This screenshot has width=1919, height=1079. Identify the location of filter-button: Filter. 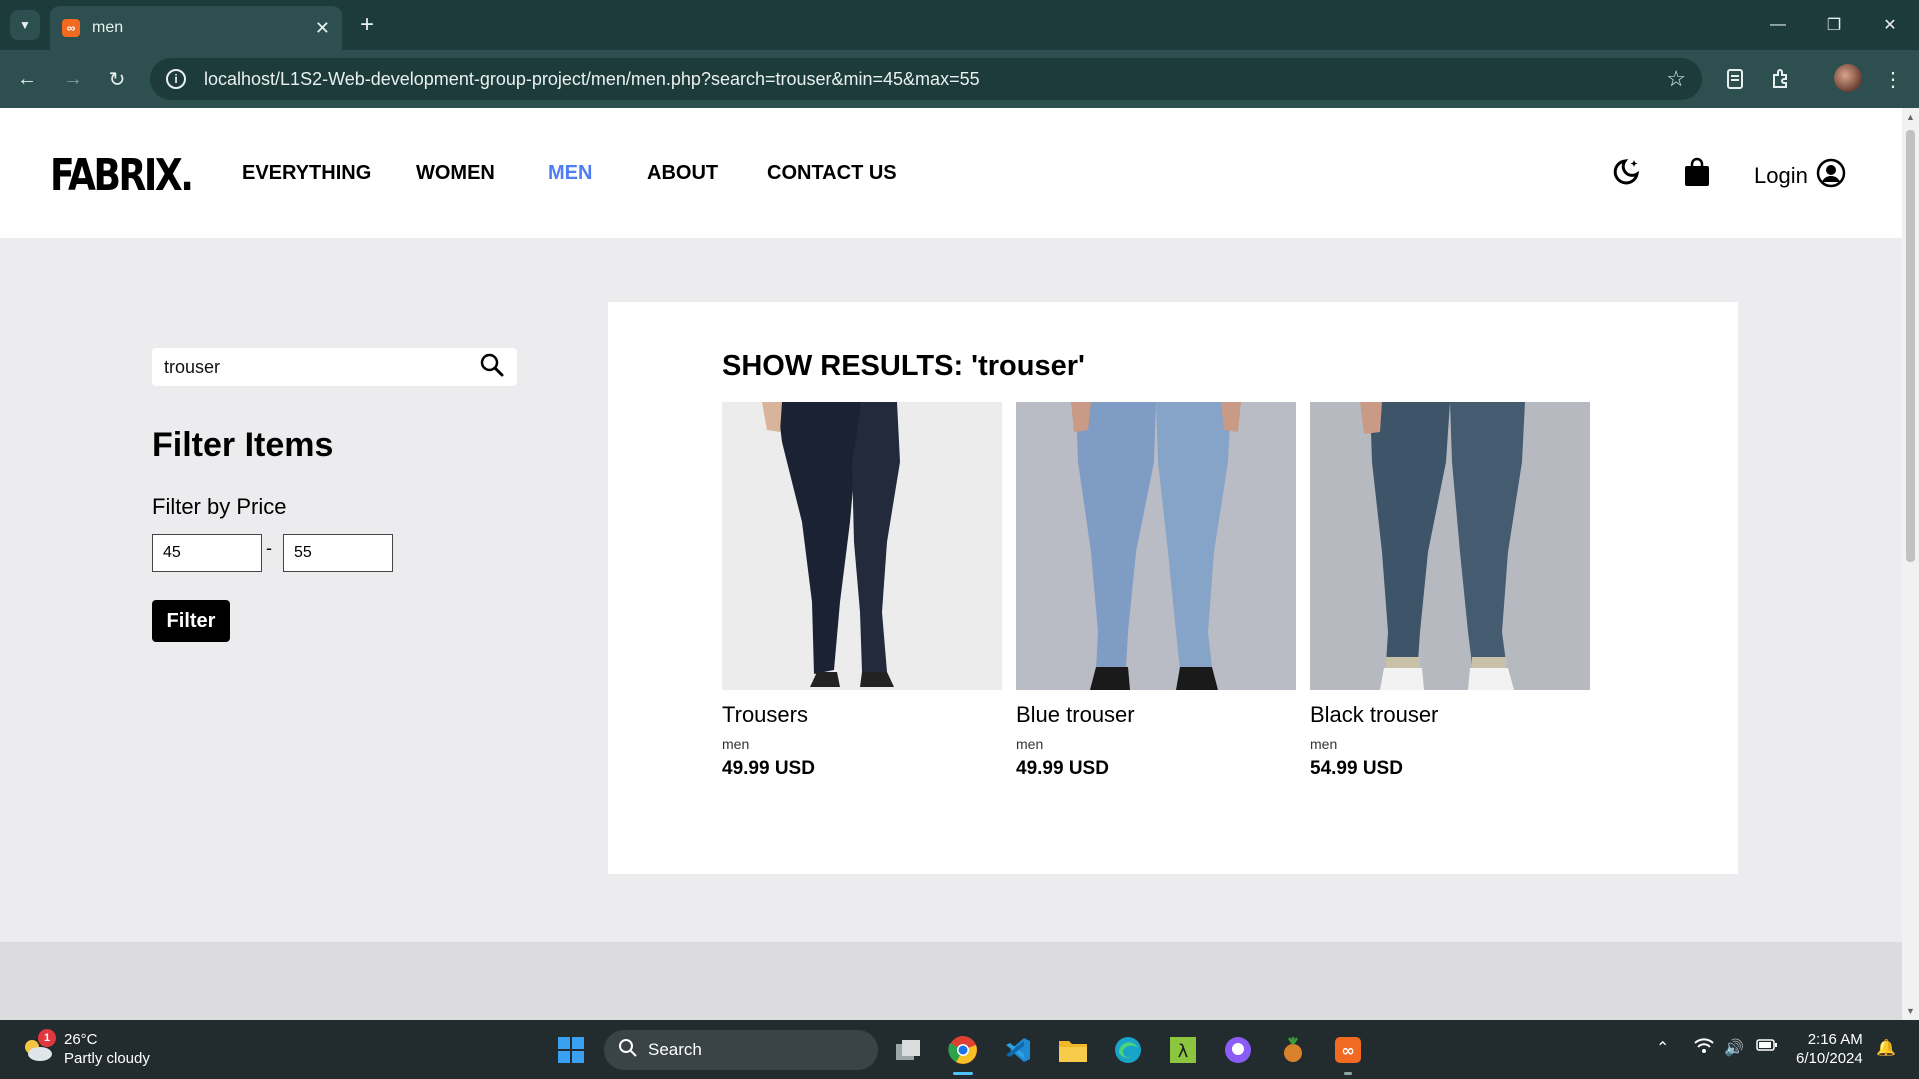
(191, 621).